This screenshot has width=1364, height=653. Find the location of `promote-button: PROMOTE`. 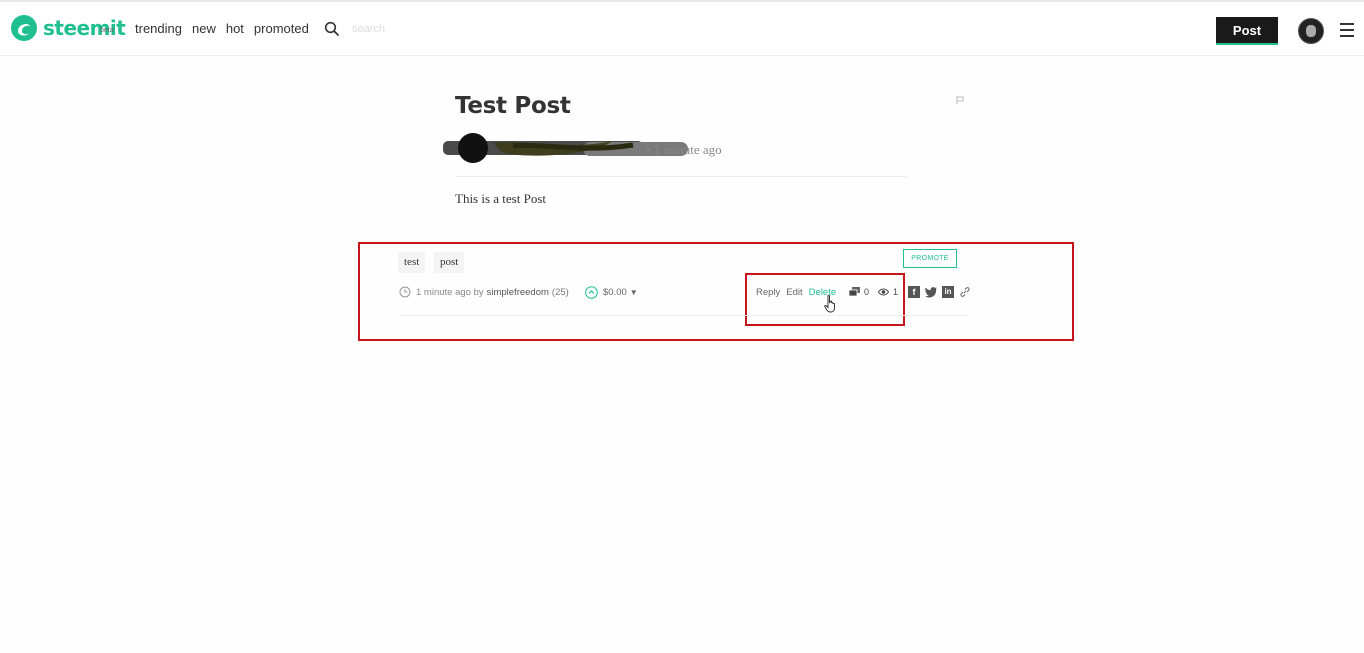

promote-button: PROMOTE is located at coordinates (930, 258).